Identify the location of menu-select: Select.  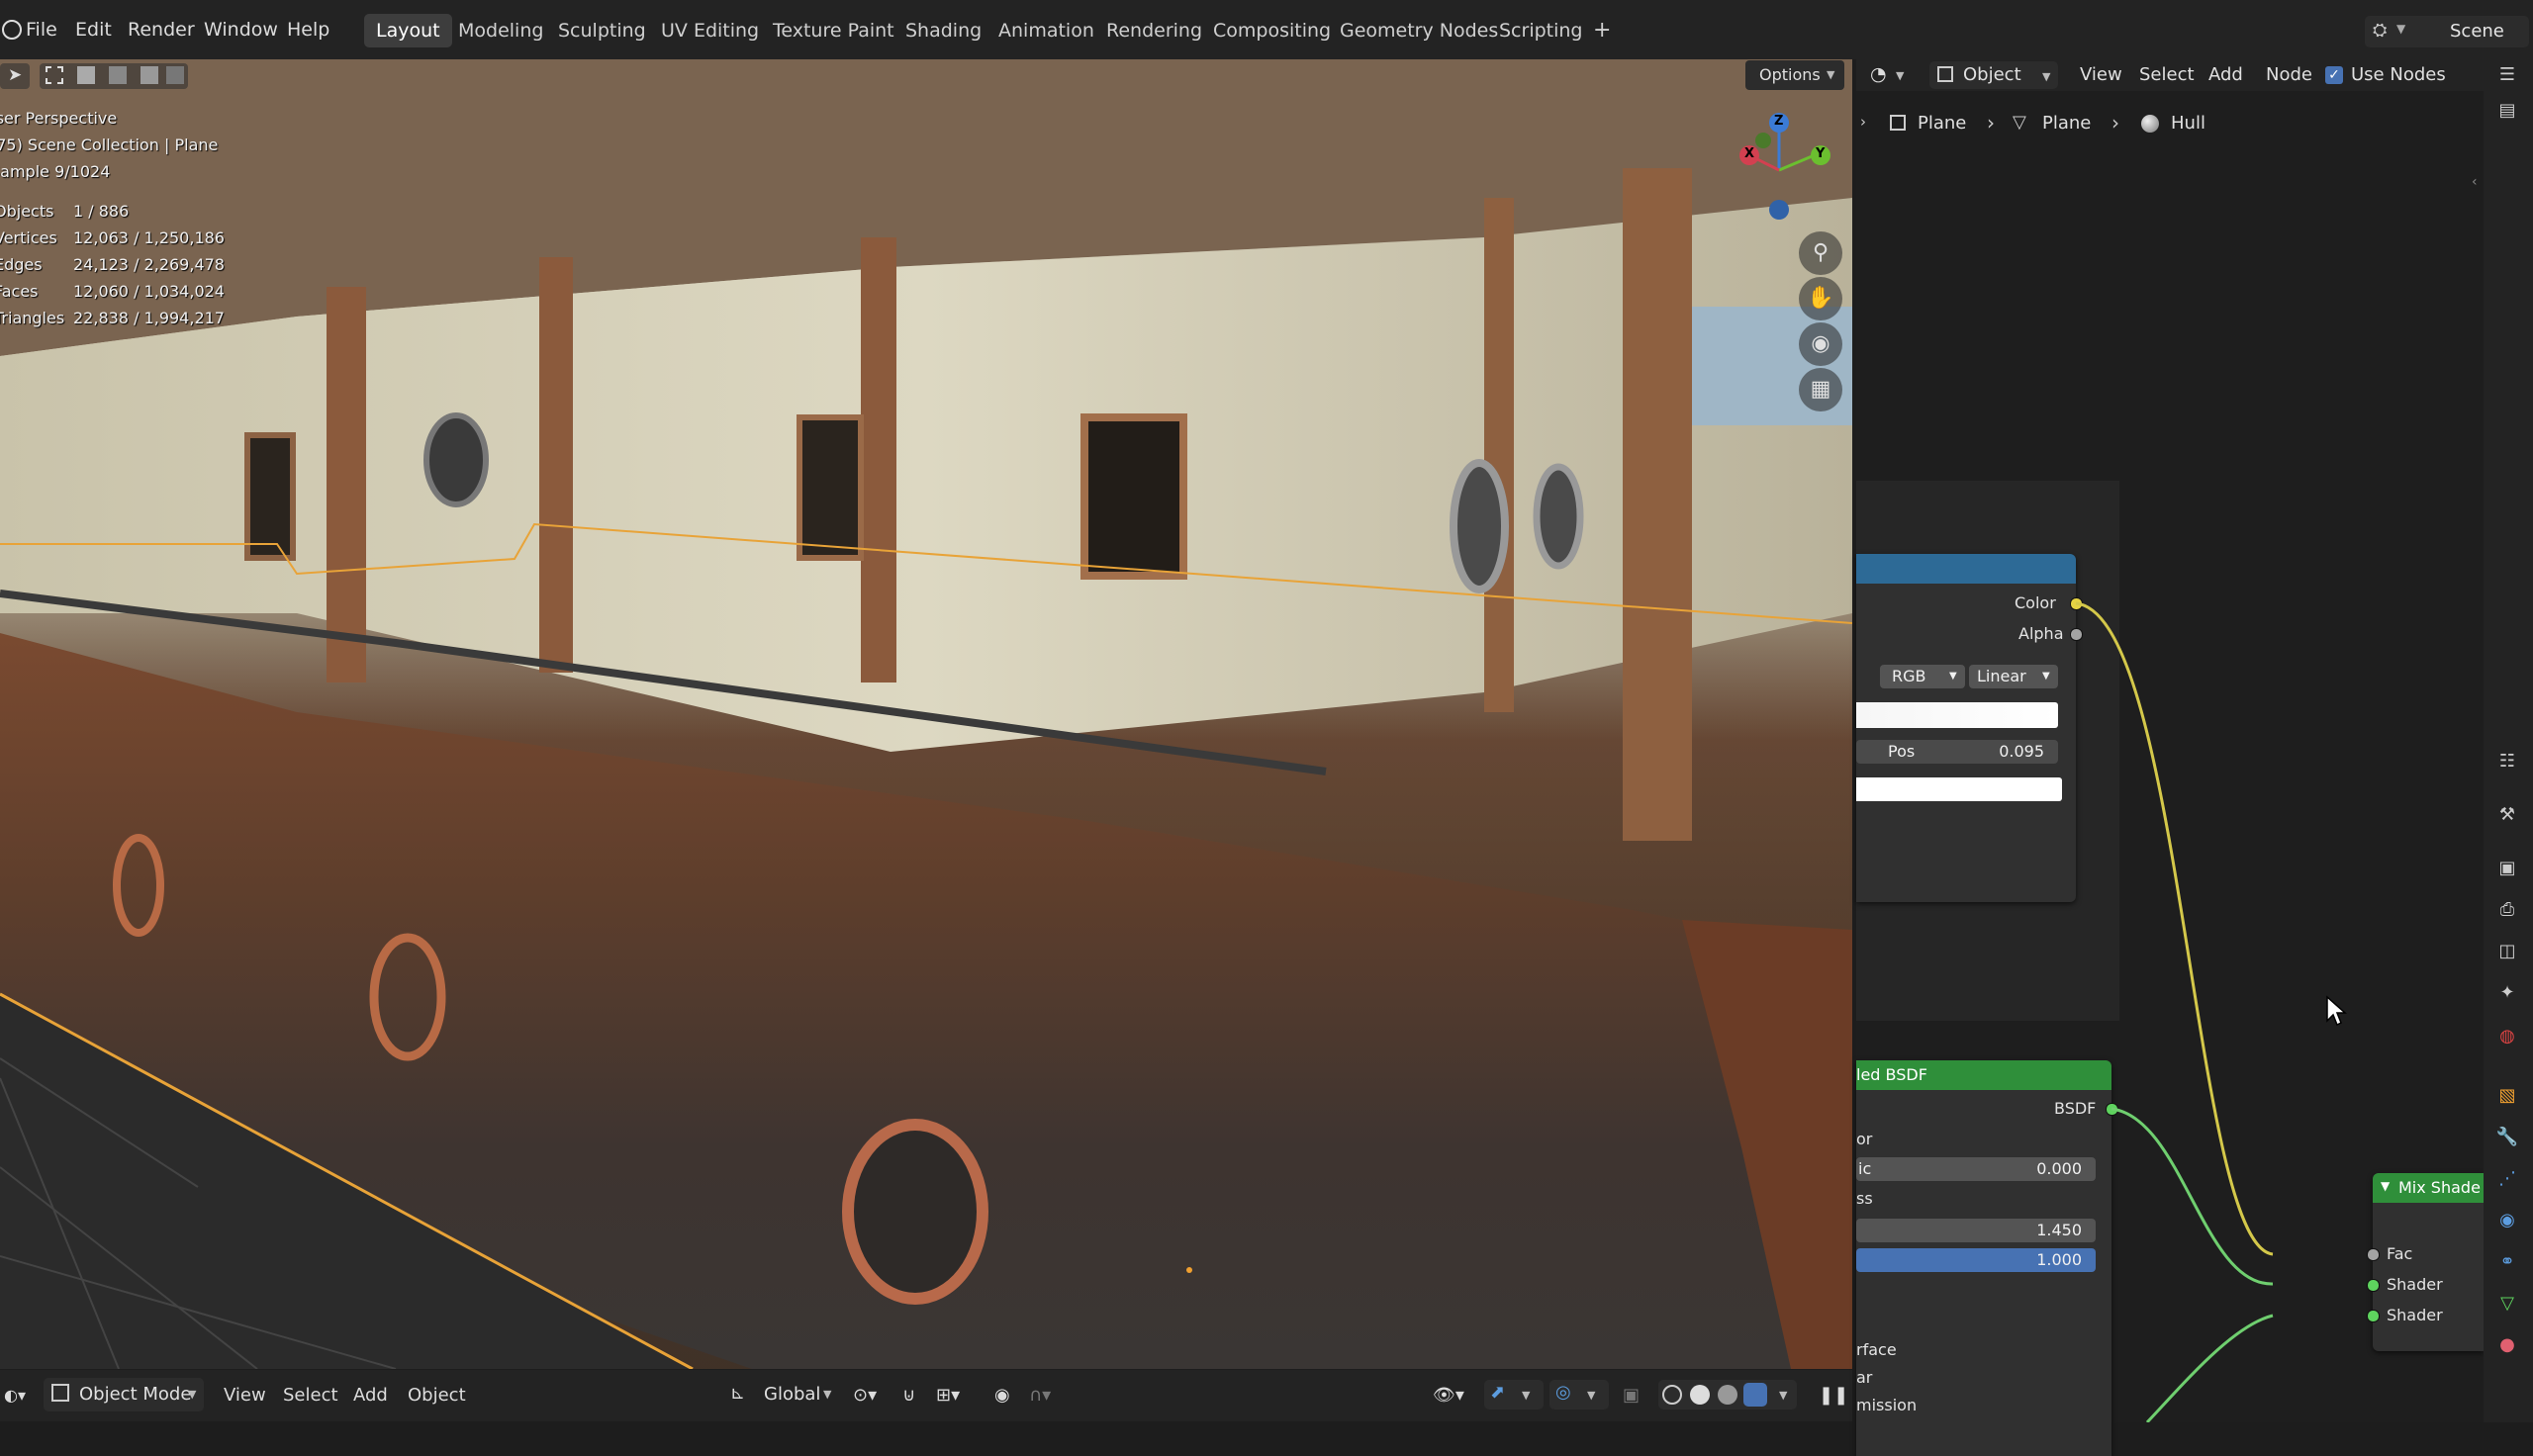
(310, 1395).